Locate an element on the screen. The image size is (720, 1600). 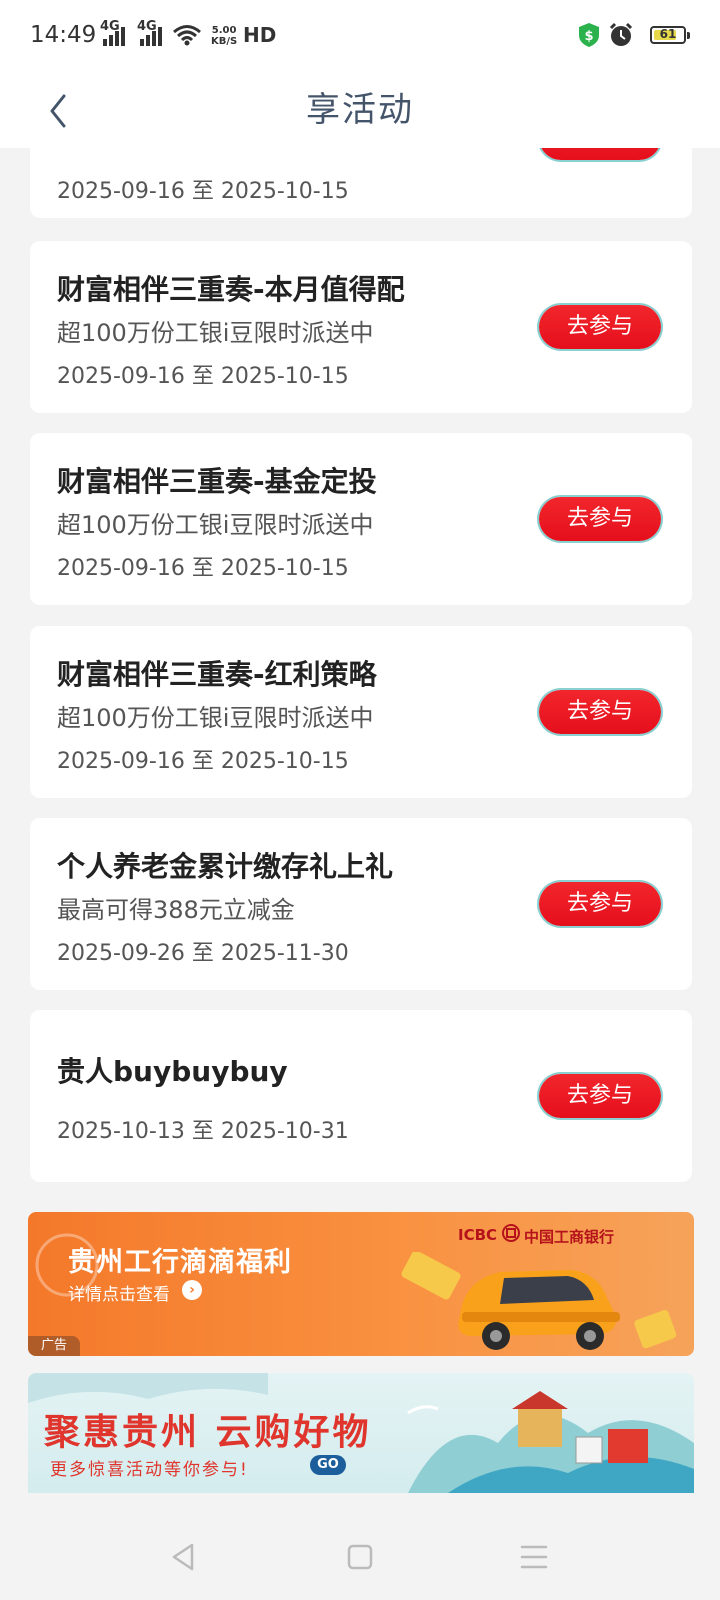
battery-level: 61 is located at coordinates (668, 34).